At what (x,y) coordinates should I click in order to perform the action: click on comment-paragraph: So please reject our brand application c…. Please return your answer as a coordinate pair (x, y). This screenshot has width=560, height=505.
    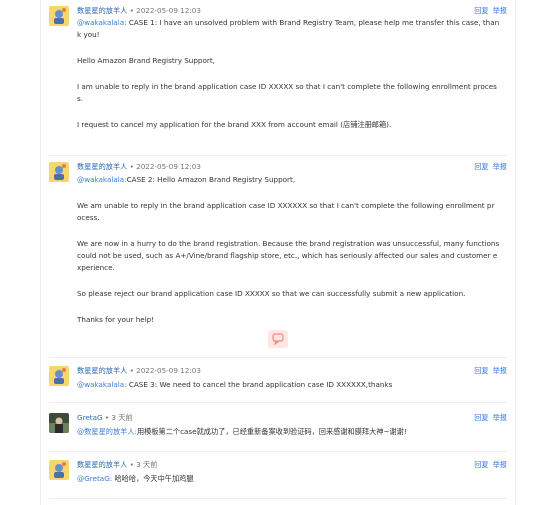
    Looking at the image, I should click on (271, 293).